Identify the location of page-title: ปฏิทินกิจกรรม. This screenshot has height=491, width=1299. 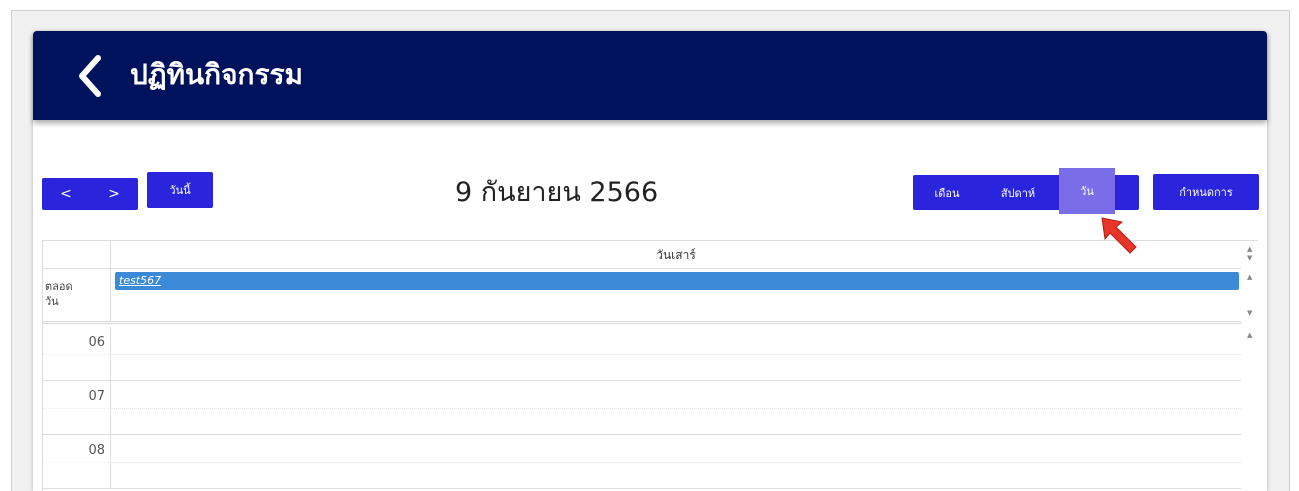
(217, 74).